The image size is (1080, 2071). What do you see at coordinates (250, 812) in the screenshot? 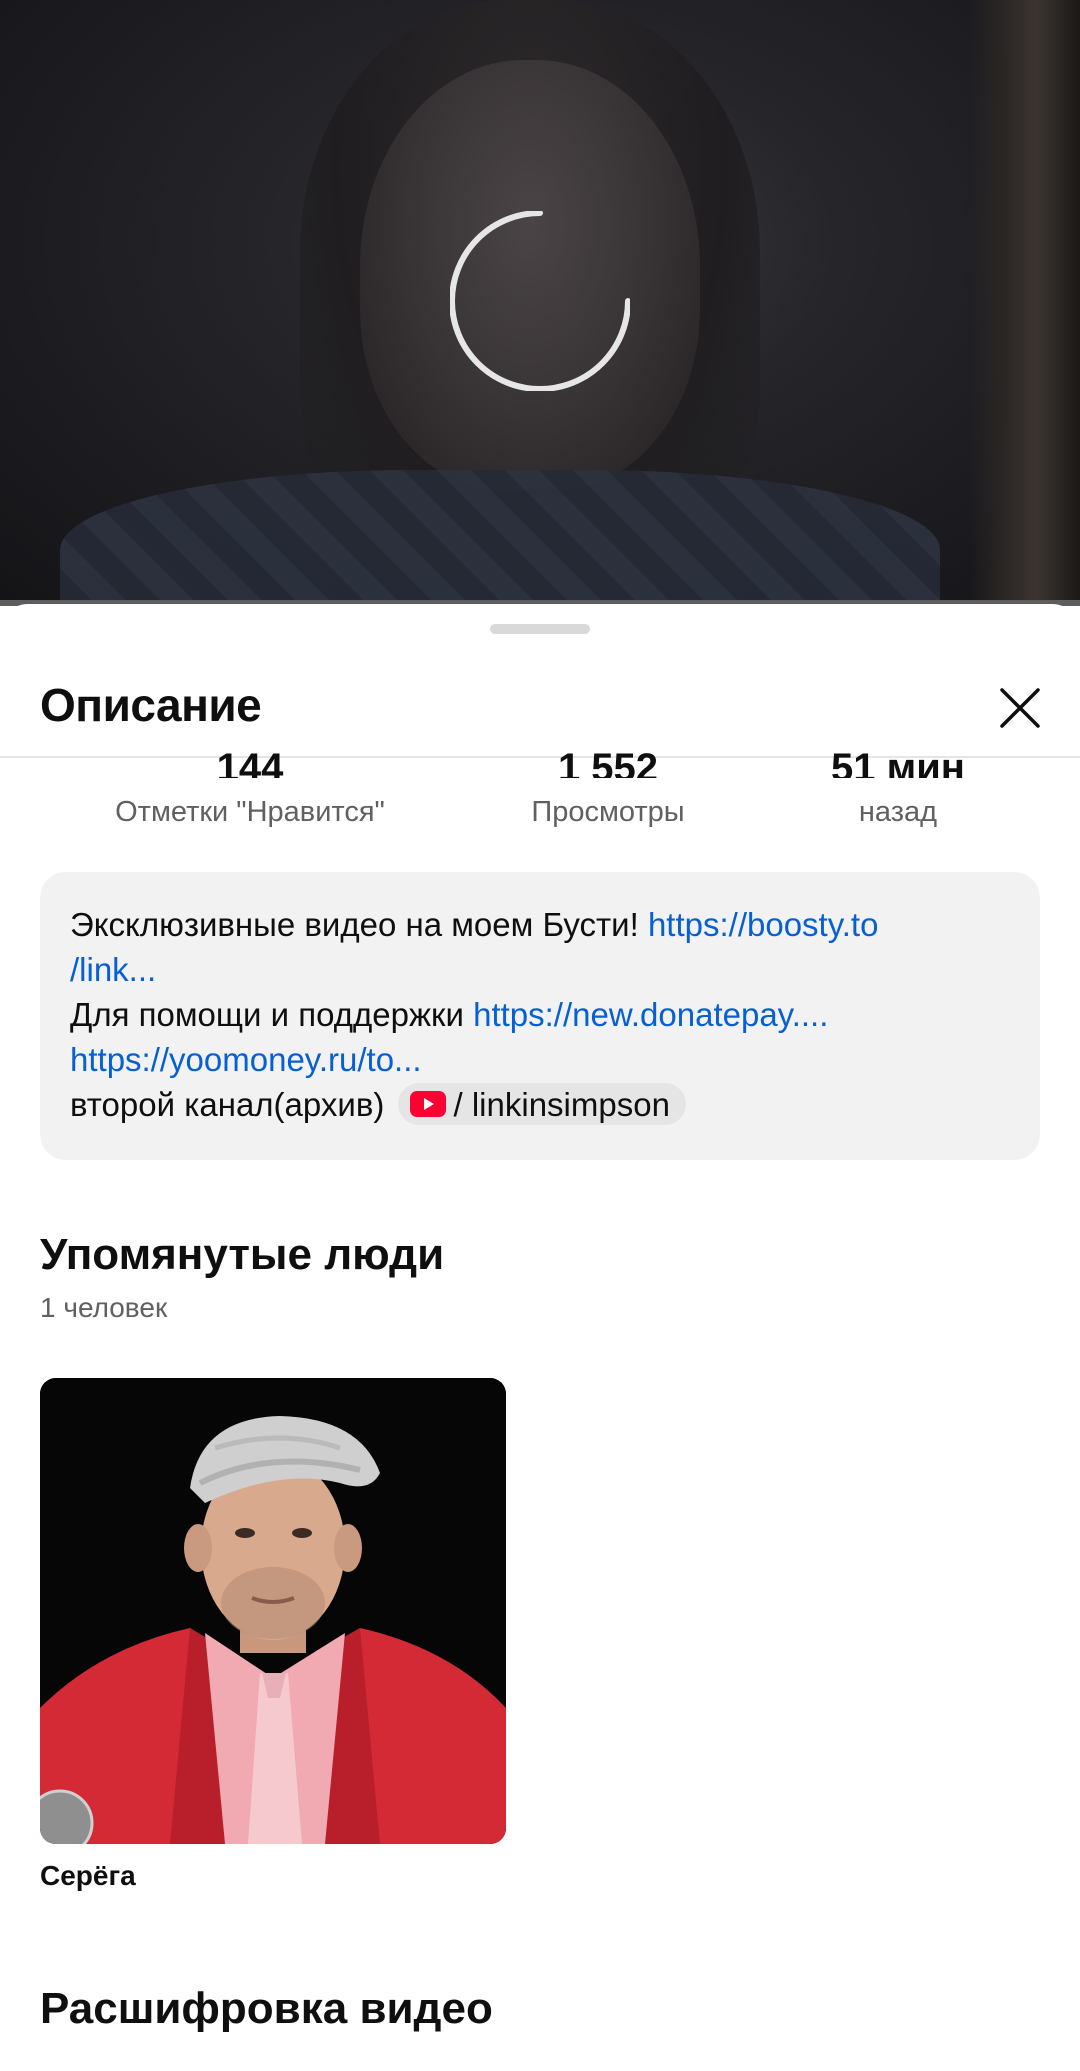
I see `likes-label: Отметки "Нравится"` at bounding box center [250, 812].